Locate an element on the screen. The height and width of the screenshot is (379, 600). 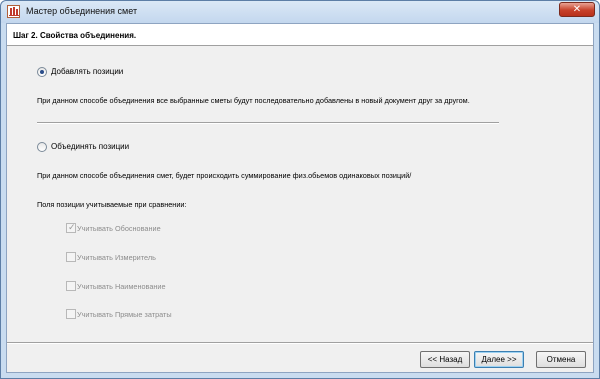
append-positions-radio is located at coordinates (42, 72).